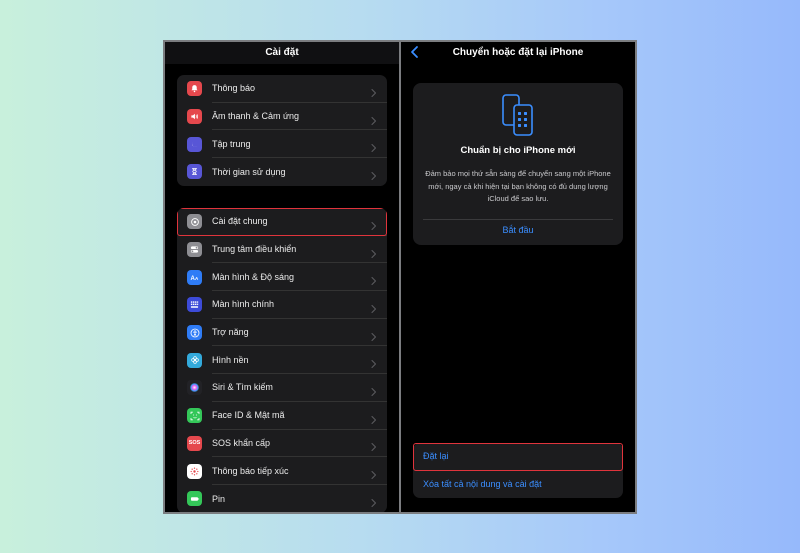 The image size is (800, 553). Describe the element at coordinates (517, 115) in the screenshot. I see `phones-icon` at that location.